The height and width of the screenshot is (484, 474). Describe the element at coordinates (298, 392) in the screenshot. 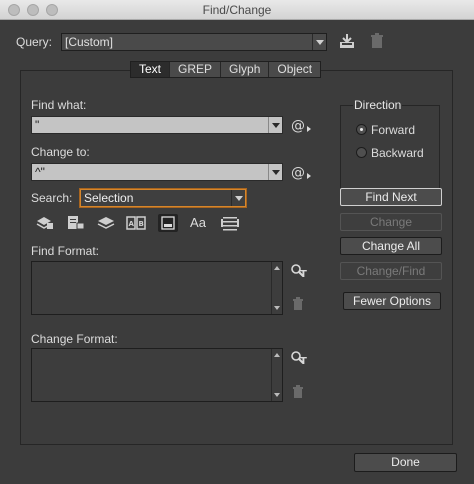

I see `clear-change-format-icon` at that location.